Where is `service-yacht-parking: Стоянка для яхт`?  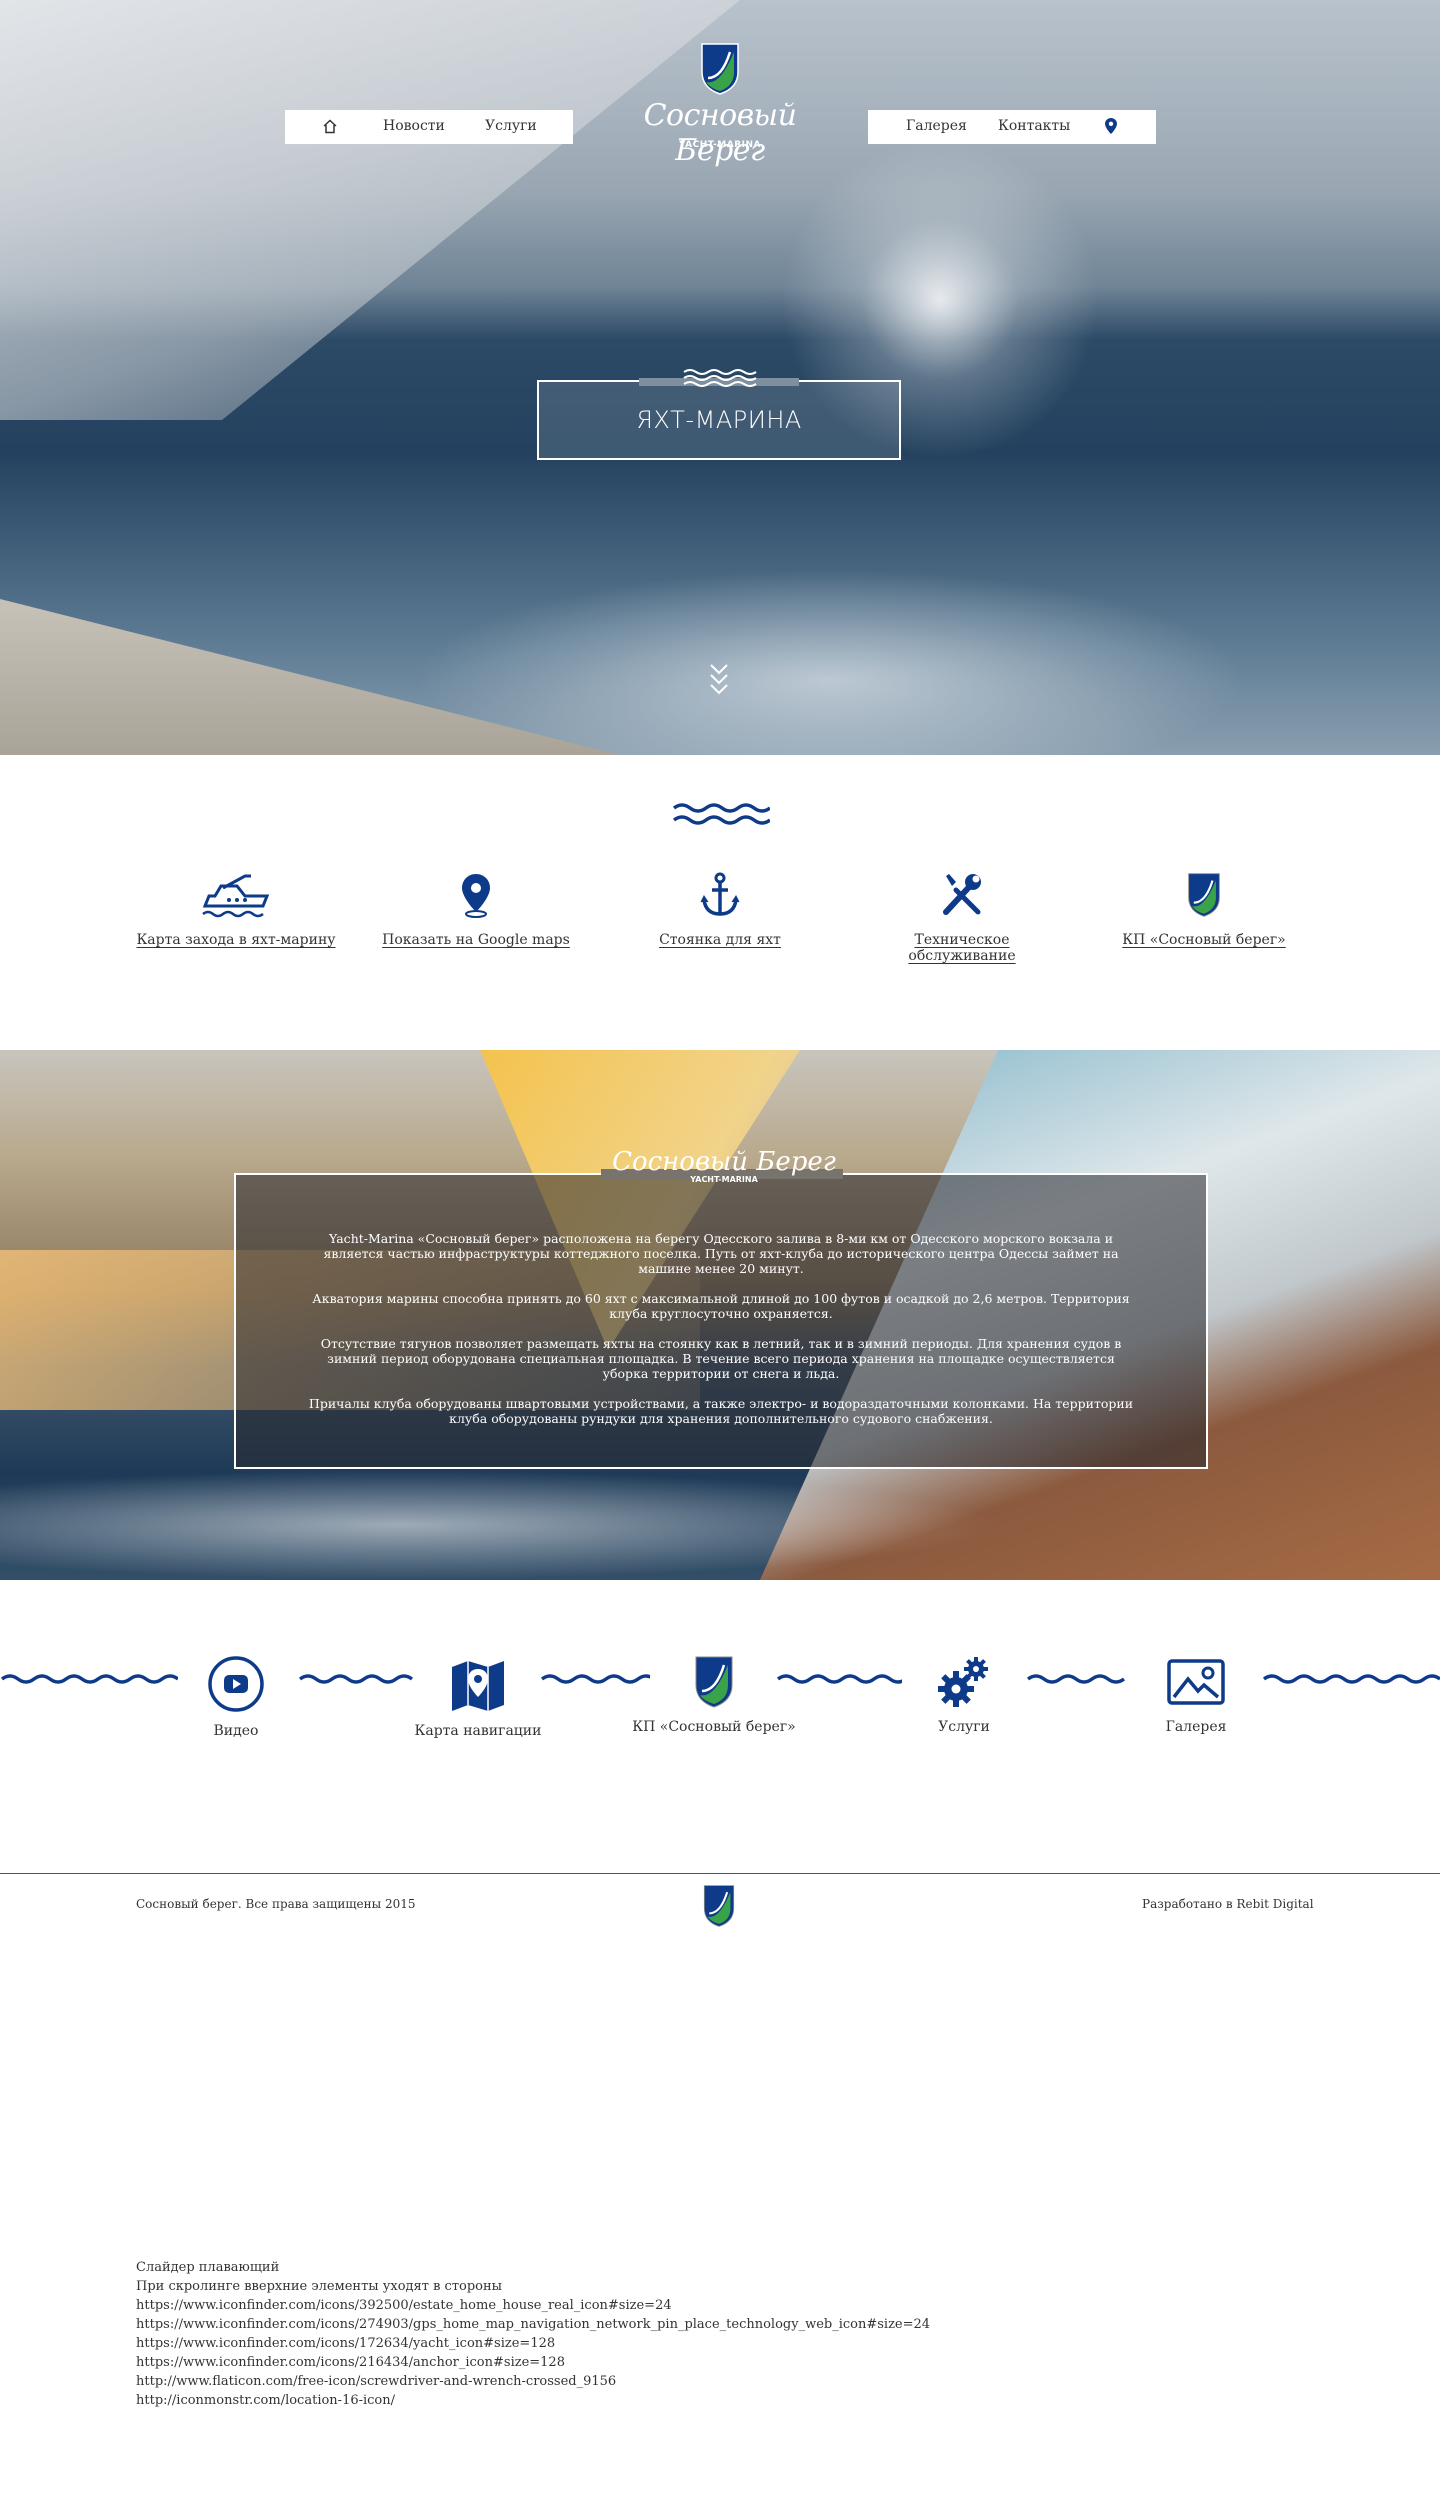 service-yacht-parking: Стоянка для яхт is located at coordinates (720, 910).